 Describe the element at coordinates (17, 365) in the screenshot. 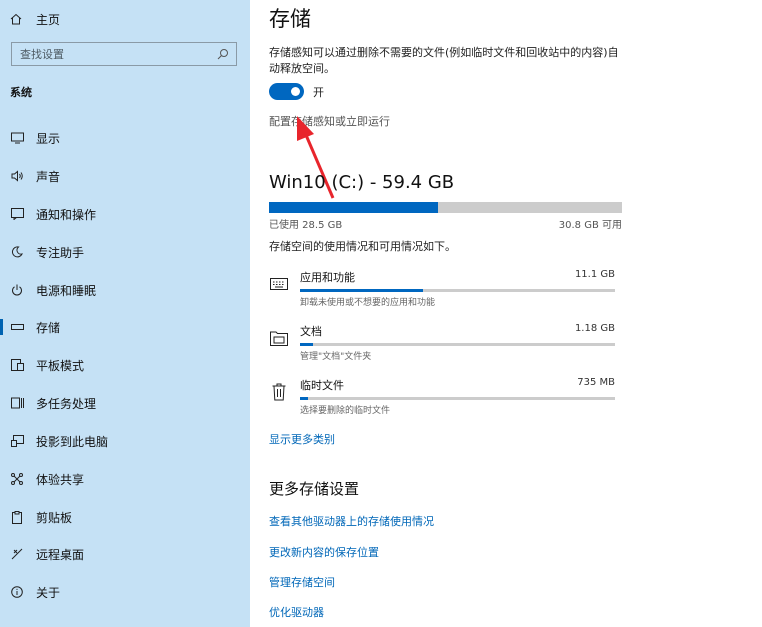

I see `tablet-icon` at that location.